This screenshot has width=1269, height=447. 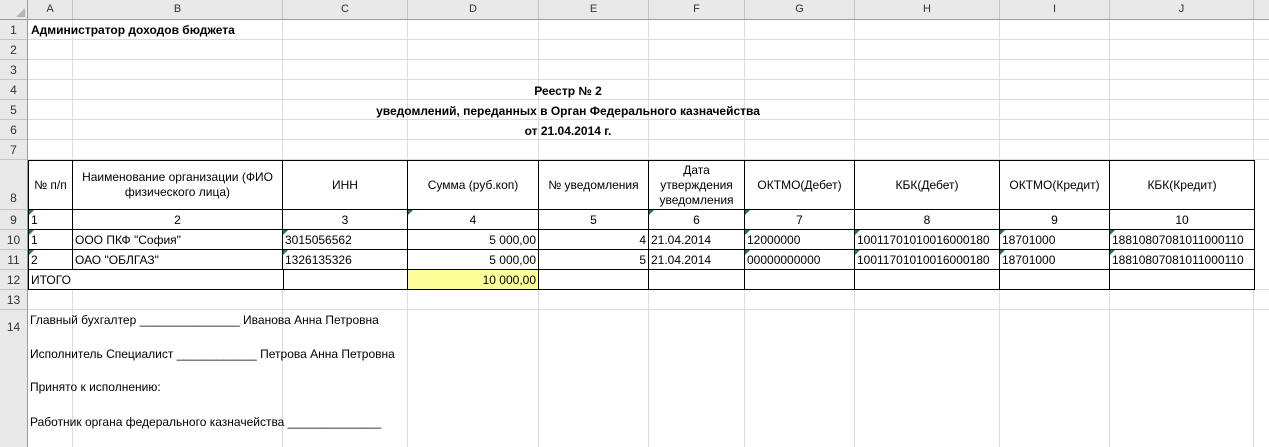 I want to click on row-header-4: 4, so click(x=13, y=90).